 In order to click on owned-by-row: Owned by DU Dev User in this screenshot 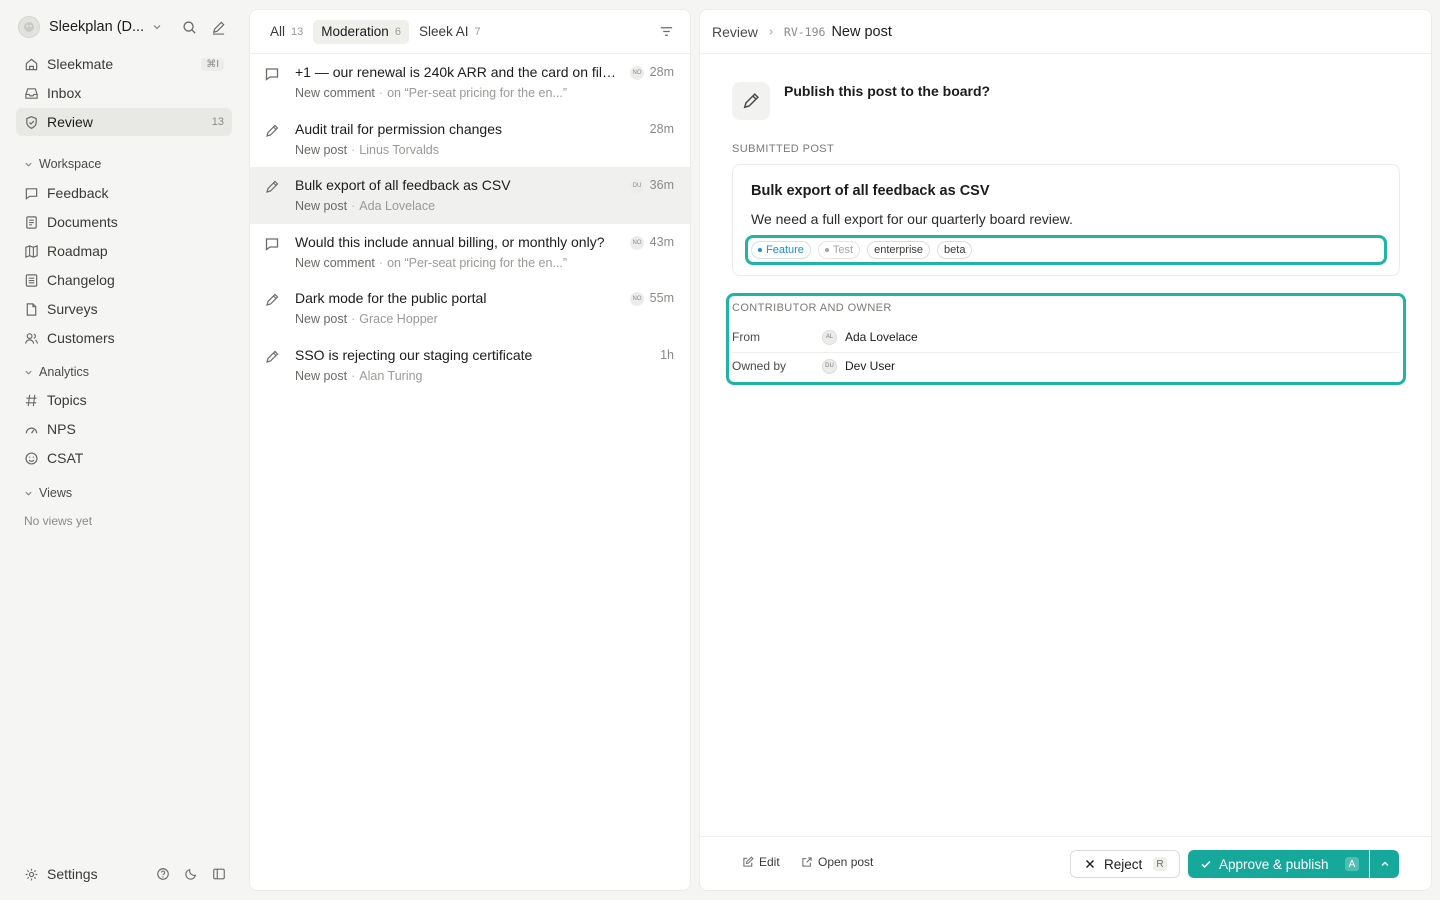, I will do `click(1066, 366)`.